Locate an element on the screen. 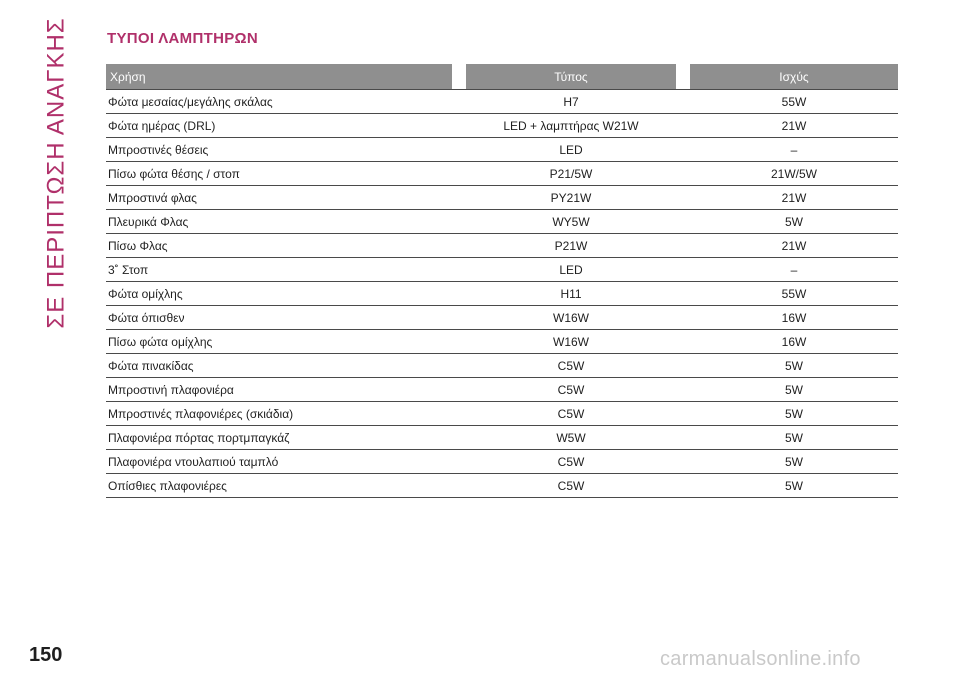 Image resolution: width=960 pixels, height=678 pixels. cell-use: Πλαφονιέρα πόρτας πορτμπαγκάζ is located at coordinates (279, 437).